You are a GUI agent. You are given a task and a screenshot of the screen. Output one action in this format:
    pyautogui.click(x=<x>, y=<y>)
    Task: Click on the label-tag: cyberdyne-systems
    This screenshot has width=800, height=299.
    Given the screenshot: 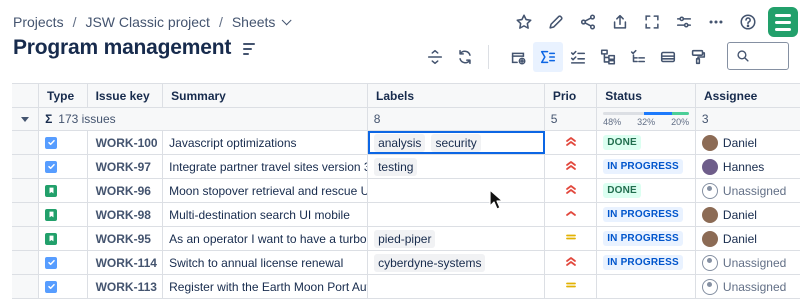 What is the action you would take?
    pyautogui.click(x=430, y=262)
    